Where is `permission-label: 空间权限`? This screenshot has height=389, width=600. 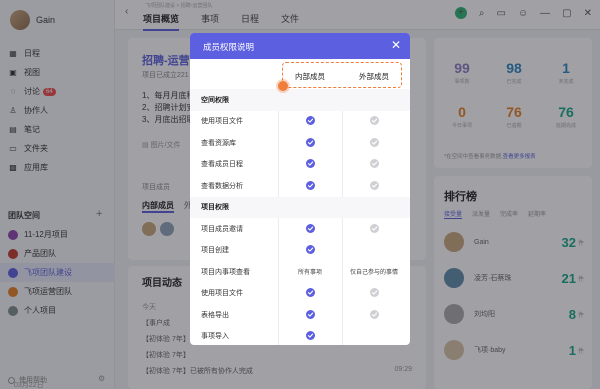
permission-label: 空间权限 is located at coordinates (215, 100).